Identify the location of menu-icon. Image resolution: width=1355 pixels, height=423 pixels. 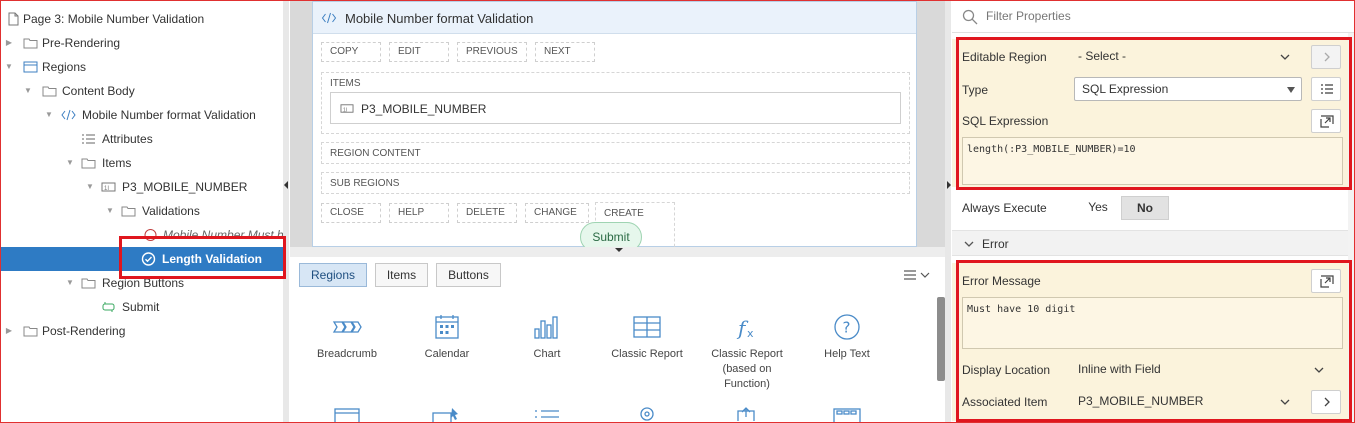
(917, 275).